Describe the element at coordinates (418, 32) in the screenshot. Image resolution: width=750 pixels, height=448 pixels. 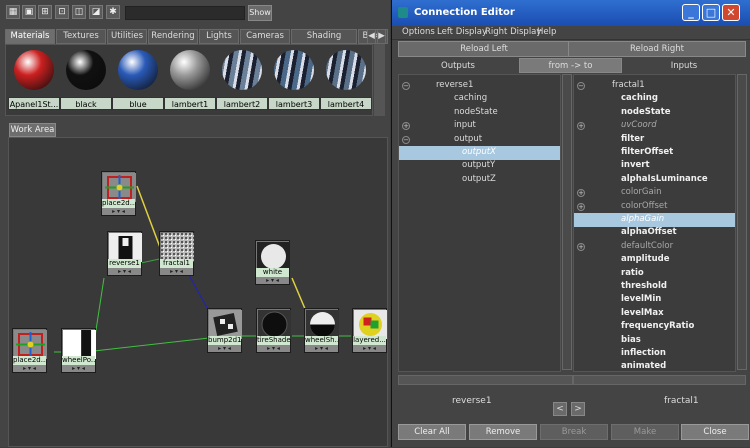
I see `menu-options: Options` at that location.